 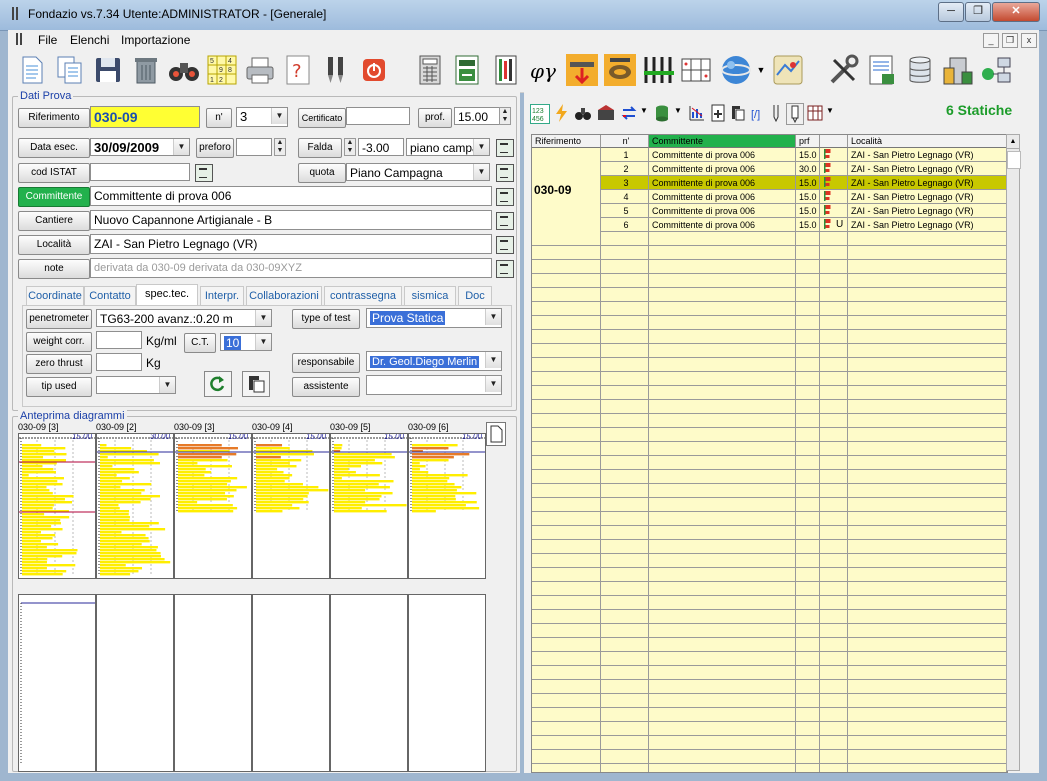 I want to click on assistente-button: assistente, so click(x=326, y=387).